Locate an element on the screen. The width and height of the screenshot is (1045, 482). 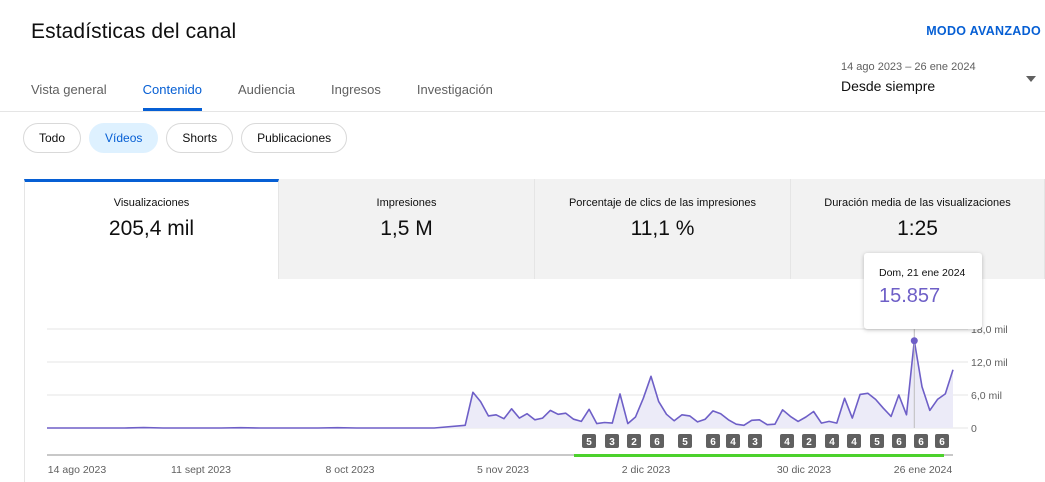
chip-posts: Publicaciones is located at coordinates (294, 138).